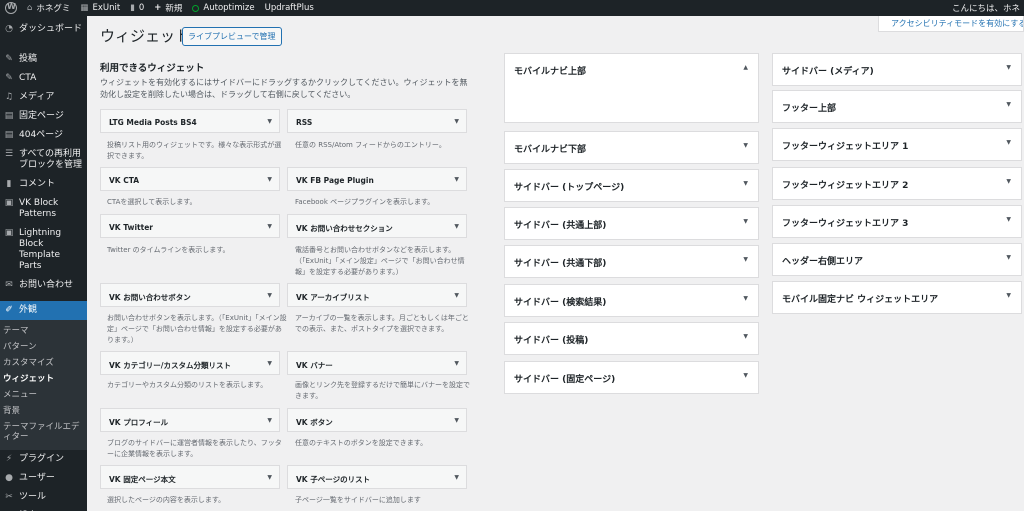  I want to click on submenu-themes: テーマ, so click(43, 331).